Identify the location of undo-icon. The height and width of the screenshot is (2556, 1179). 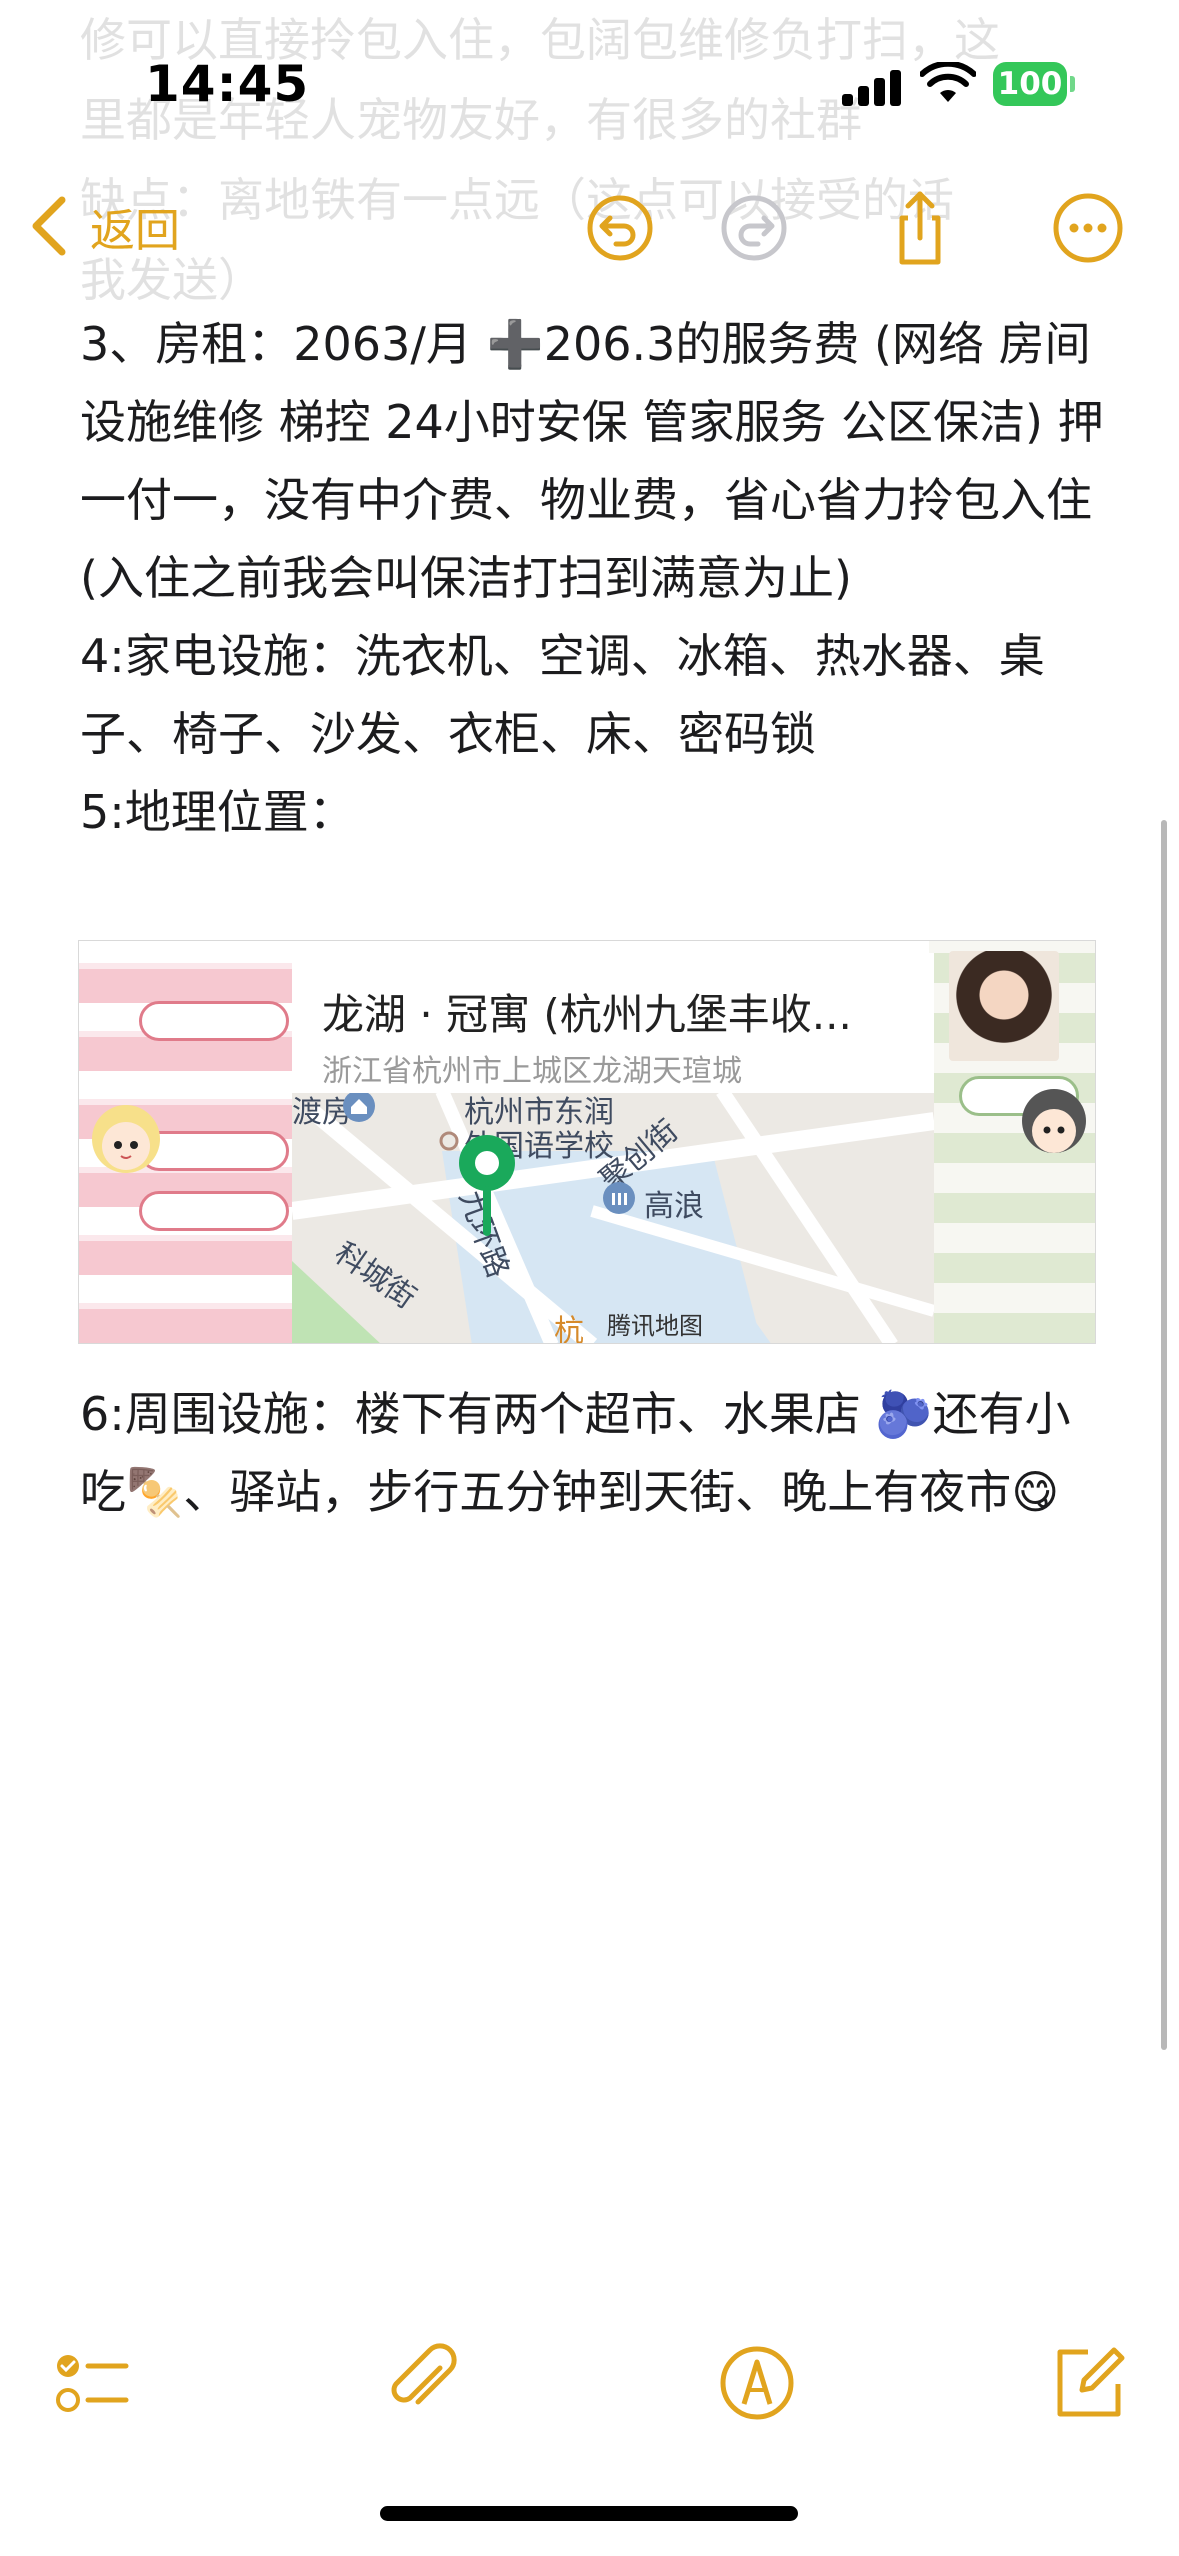
(620, 228).